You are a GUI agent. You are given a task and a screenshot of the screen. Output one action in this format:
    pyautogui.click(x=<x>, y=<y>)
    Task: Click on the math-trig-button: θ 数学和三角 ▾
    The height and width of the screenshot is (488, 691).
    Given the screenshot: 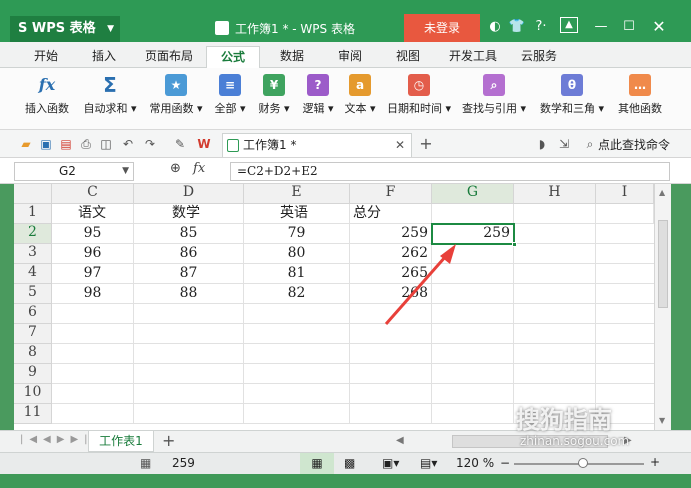 What is the action you would take?
    pyautogui.click(x=572, y=99)
    